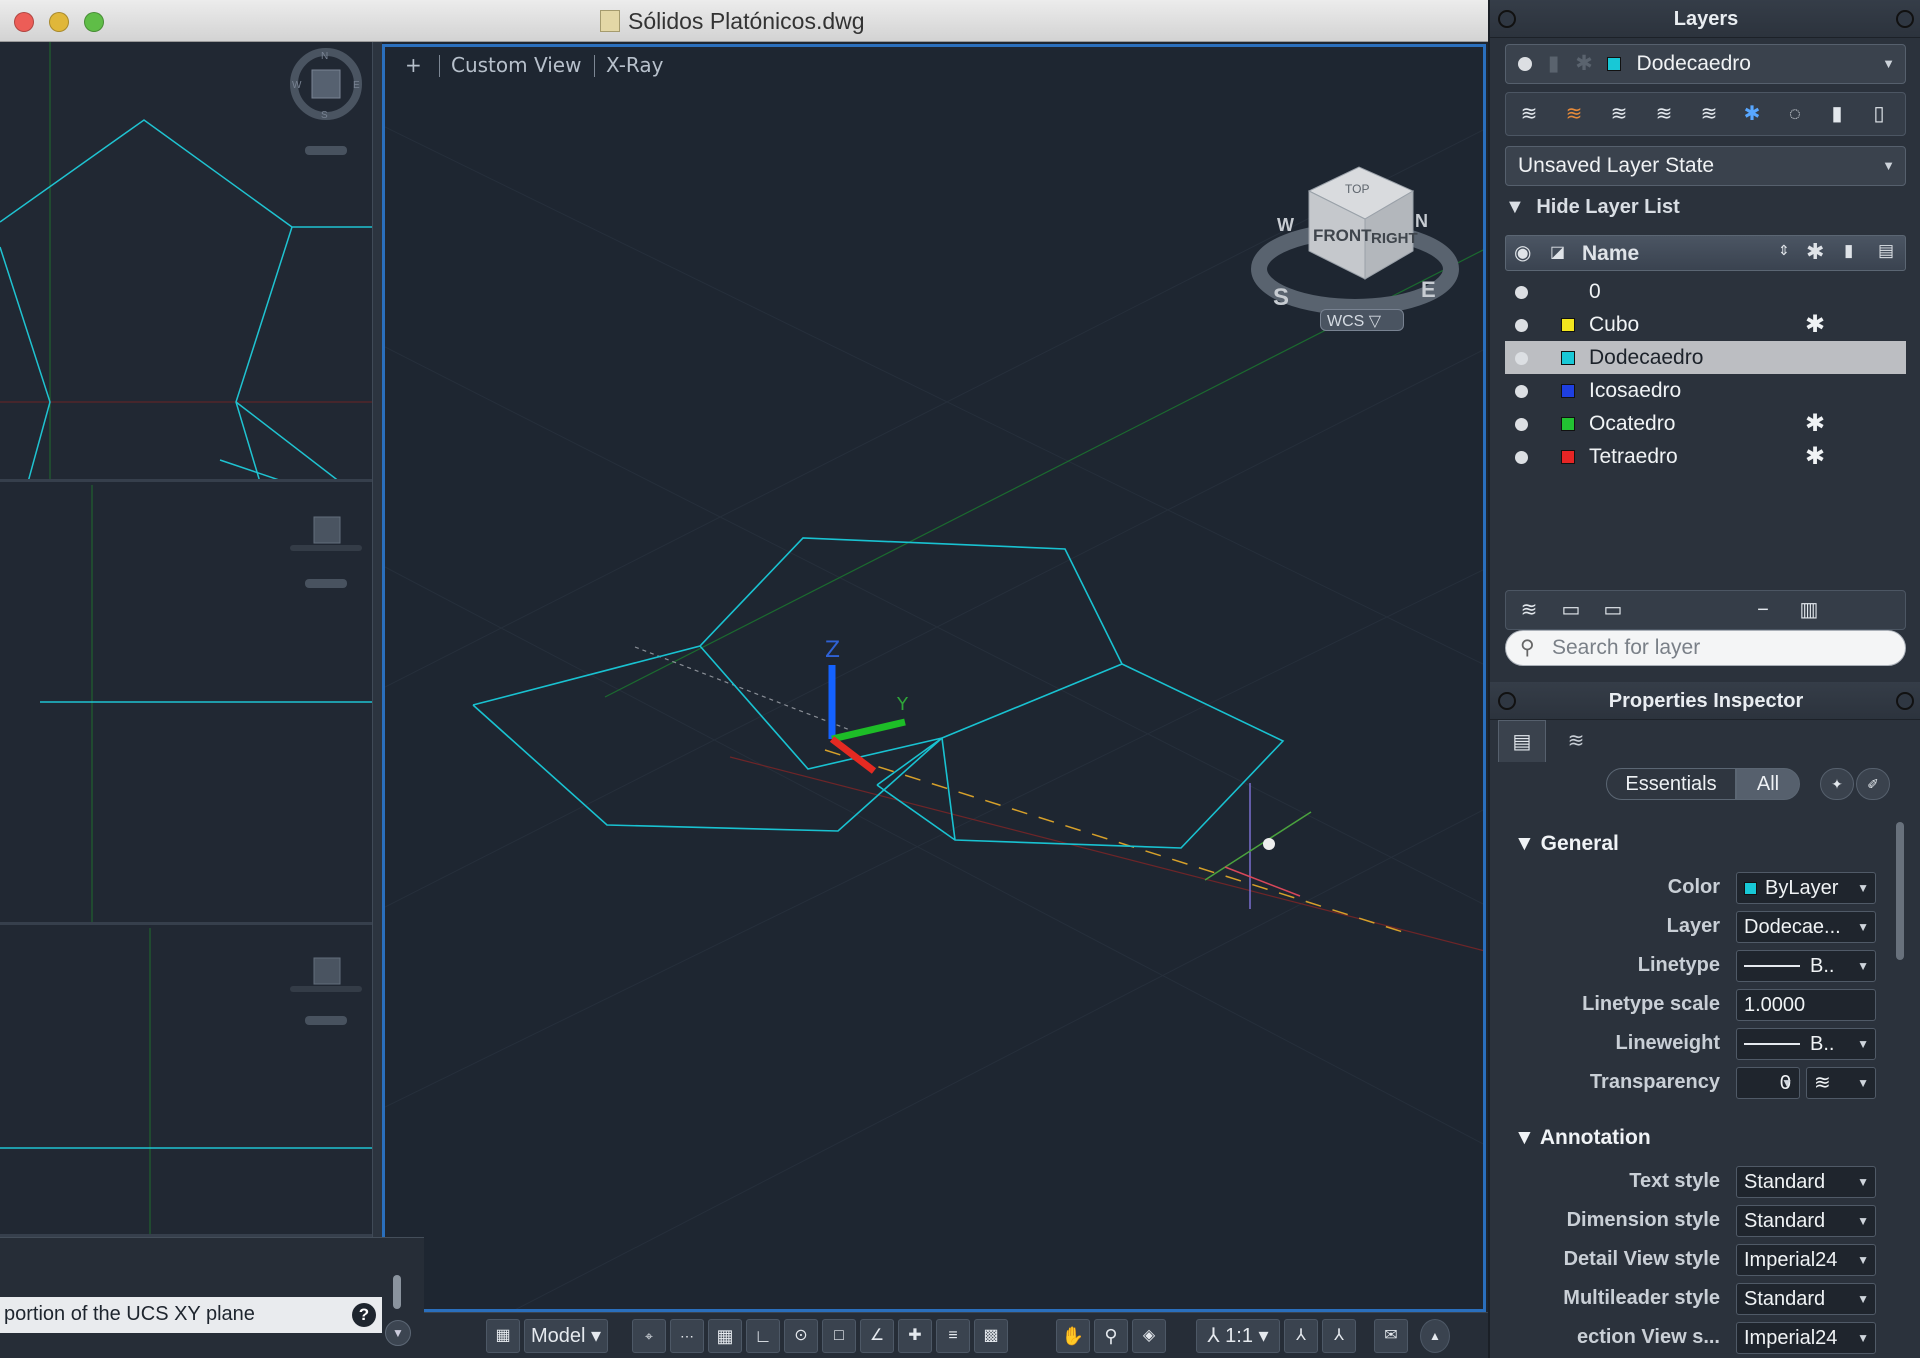  I want to click on infer-constraints-icon: ⋯, so click(687, 1336).